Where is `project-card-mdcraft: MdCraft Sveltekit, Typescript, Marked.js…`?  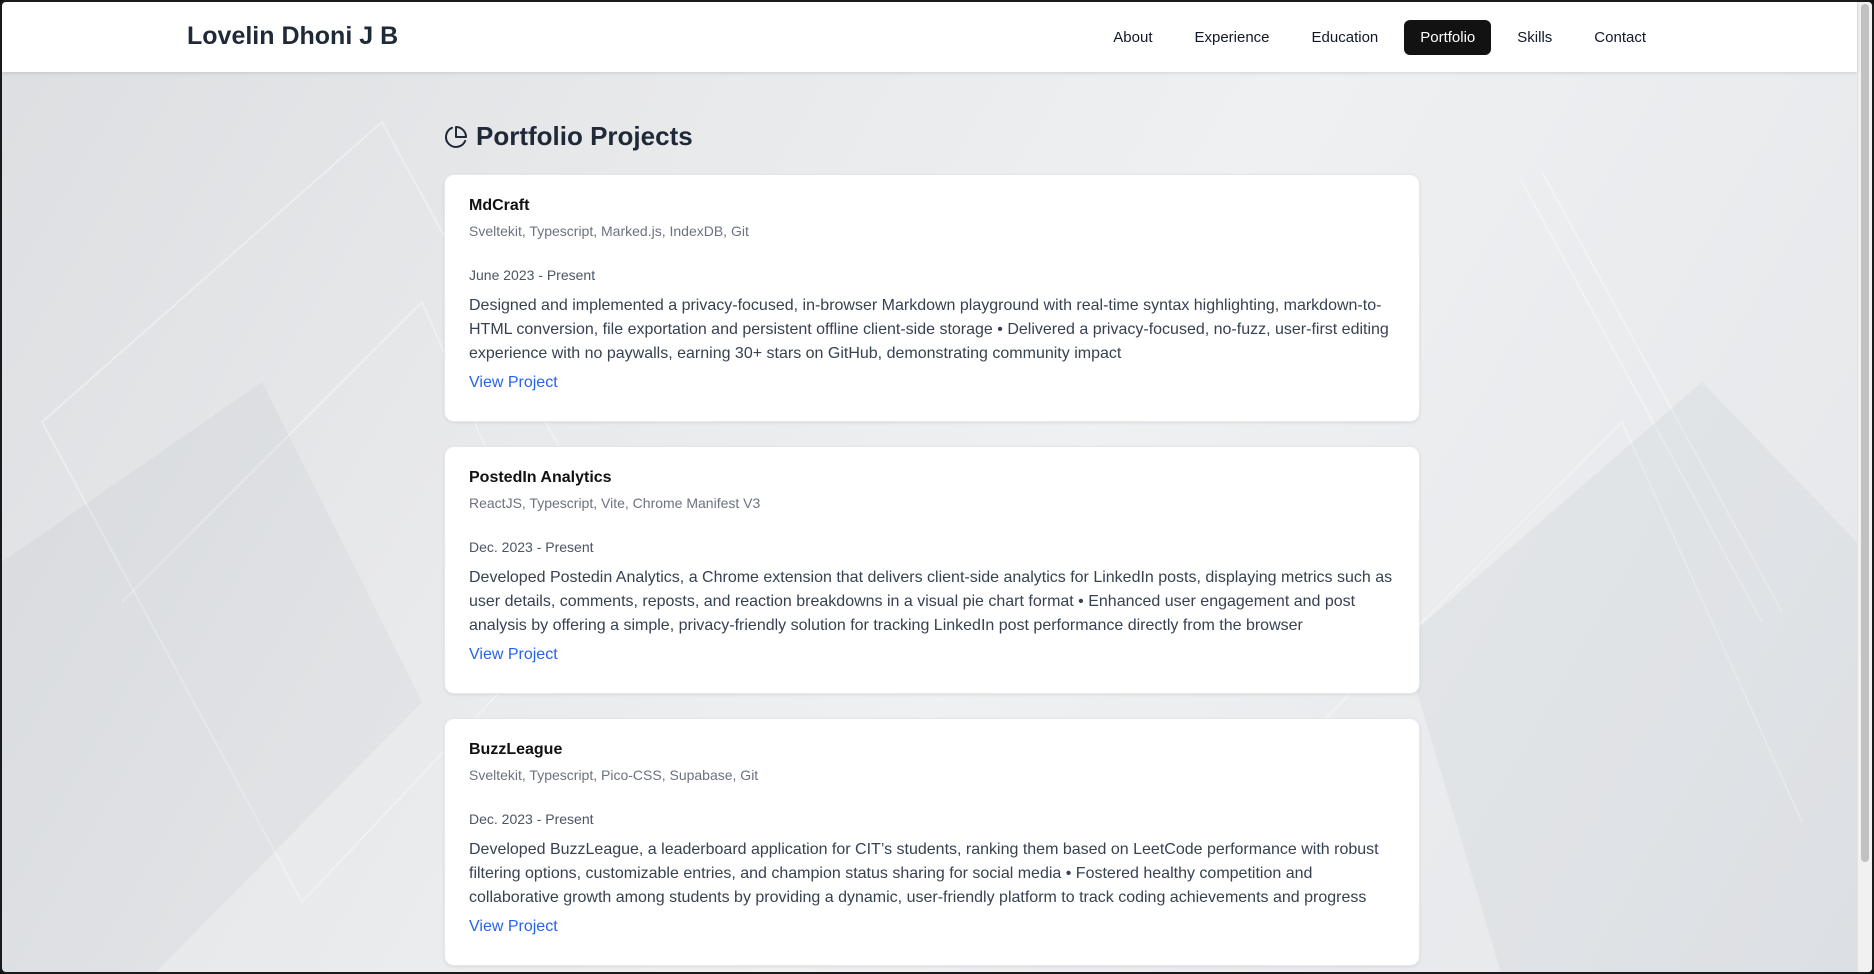 project-card-mdcraft: MdCraft Sveltekit, Typescript, Marked.js… is located at coordinates (932, 298).